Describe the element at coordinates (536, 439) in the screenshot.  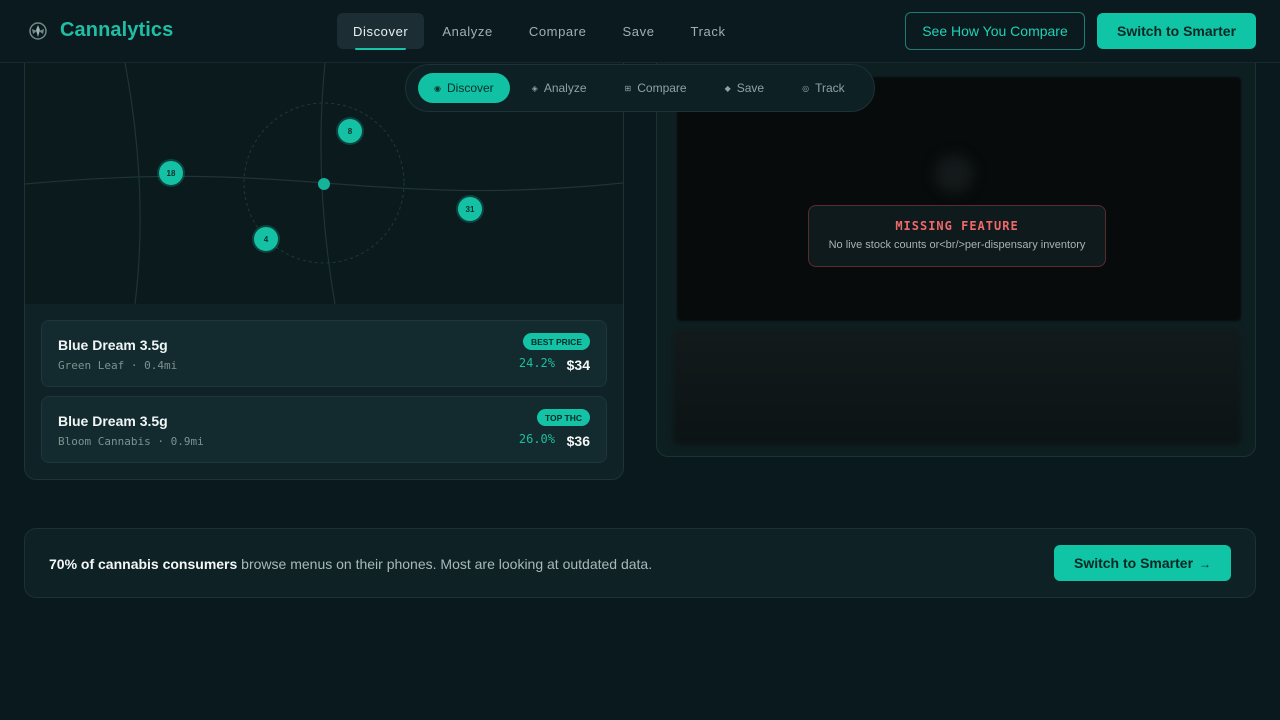
I see `thc-percent: 26.0%` at that location.